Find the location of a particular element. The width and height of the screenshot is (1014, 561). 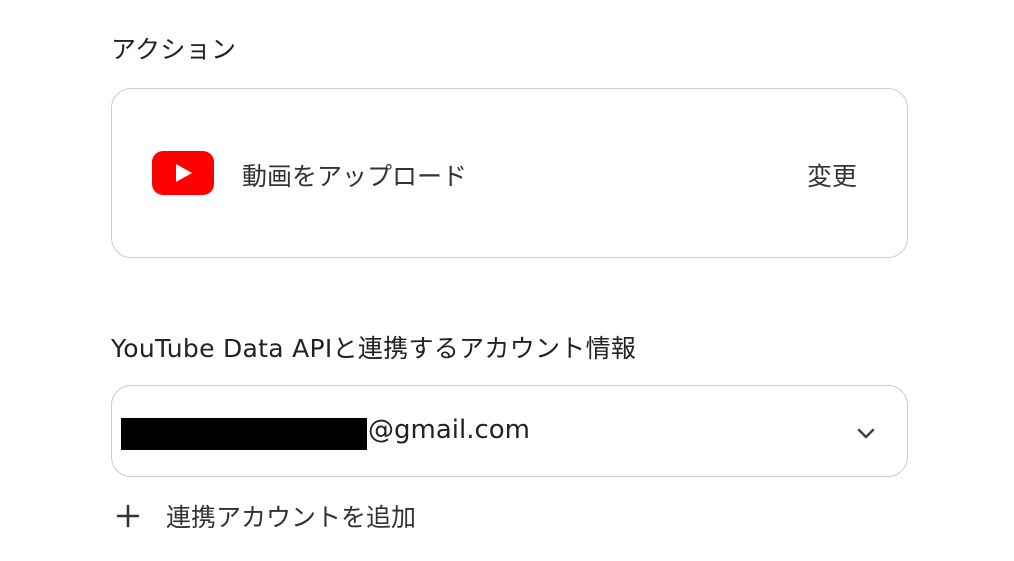

add-account-button: 連携アカウントを追加 is located at coordinates (266, 516).